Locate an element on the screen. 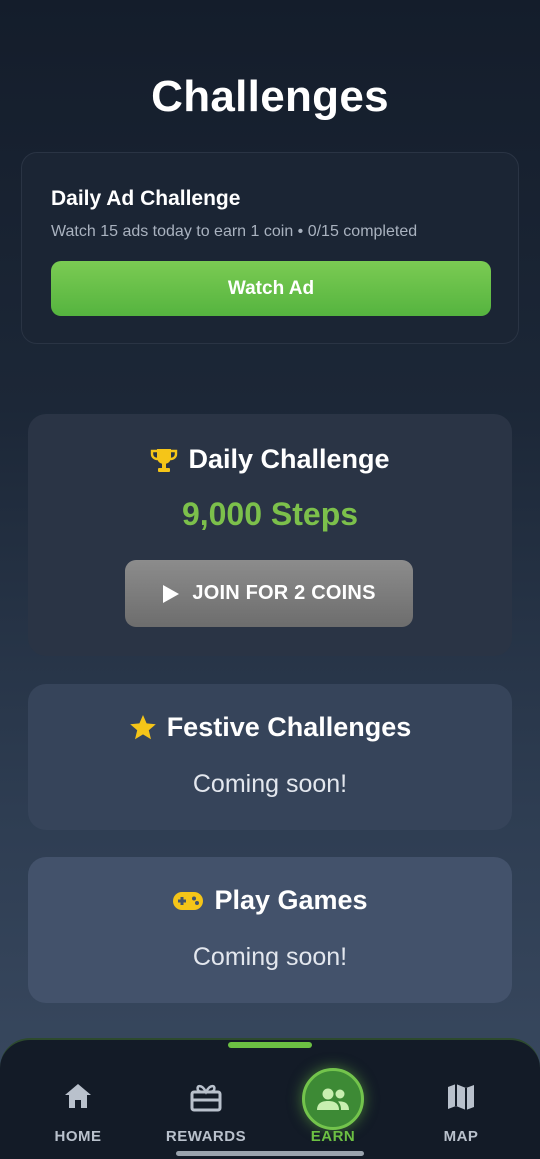 This screenshot has height=1159, width=540. nav-label-rewards: REWARDS is located at coordinates (206, 1136).